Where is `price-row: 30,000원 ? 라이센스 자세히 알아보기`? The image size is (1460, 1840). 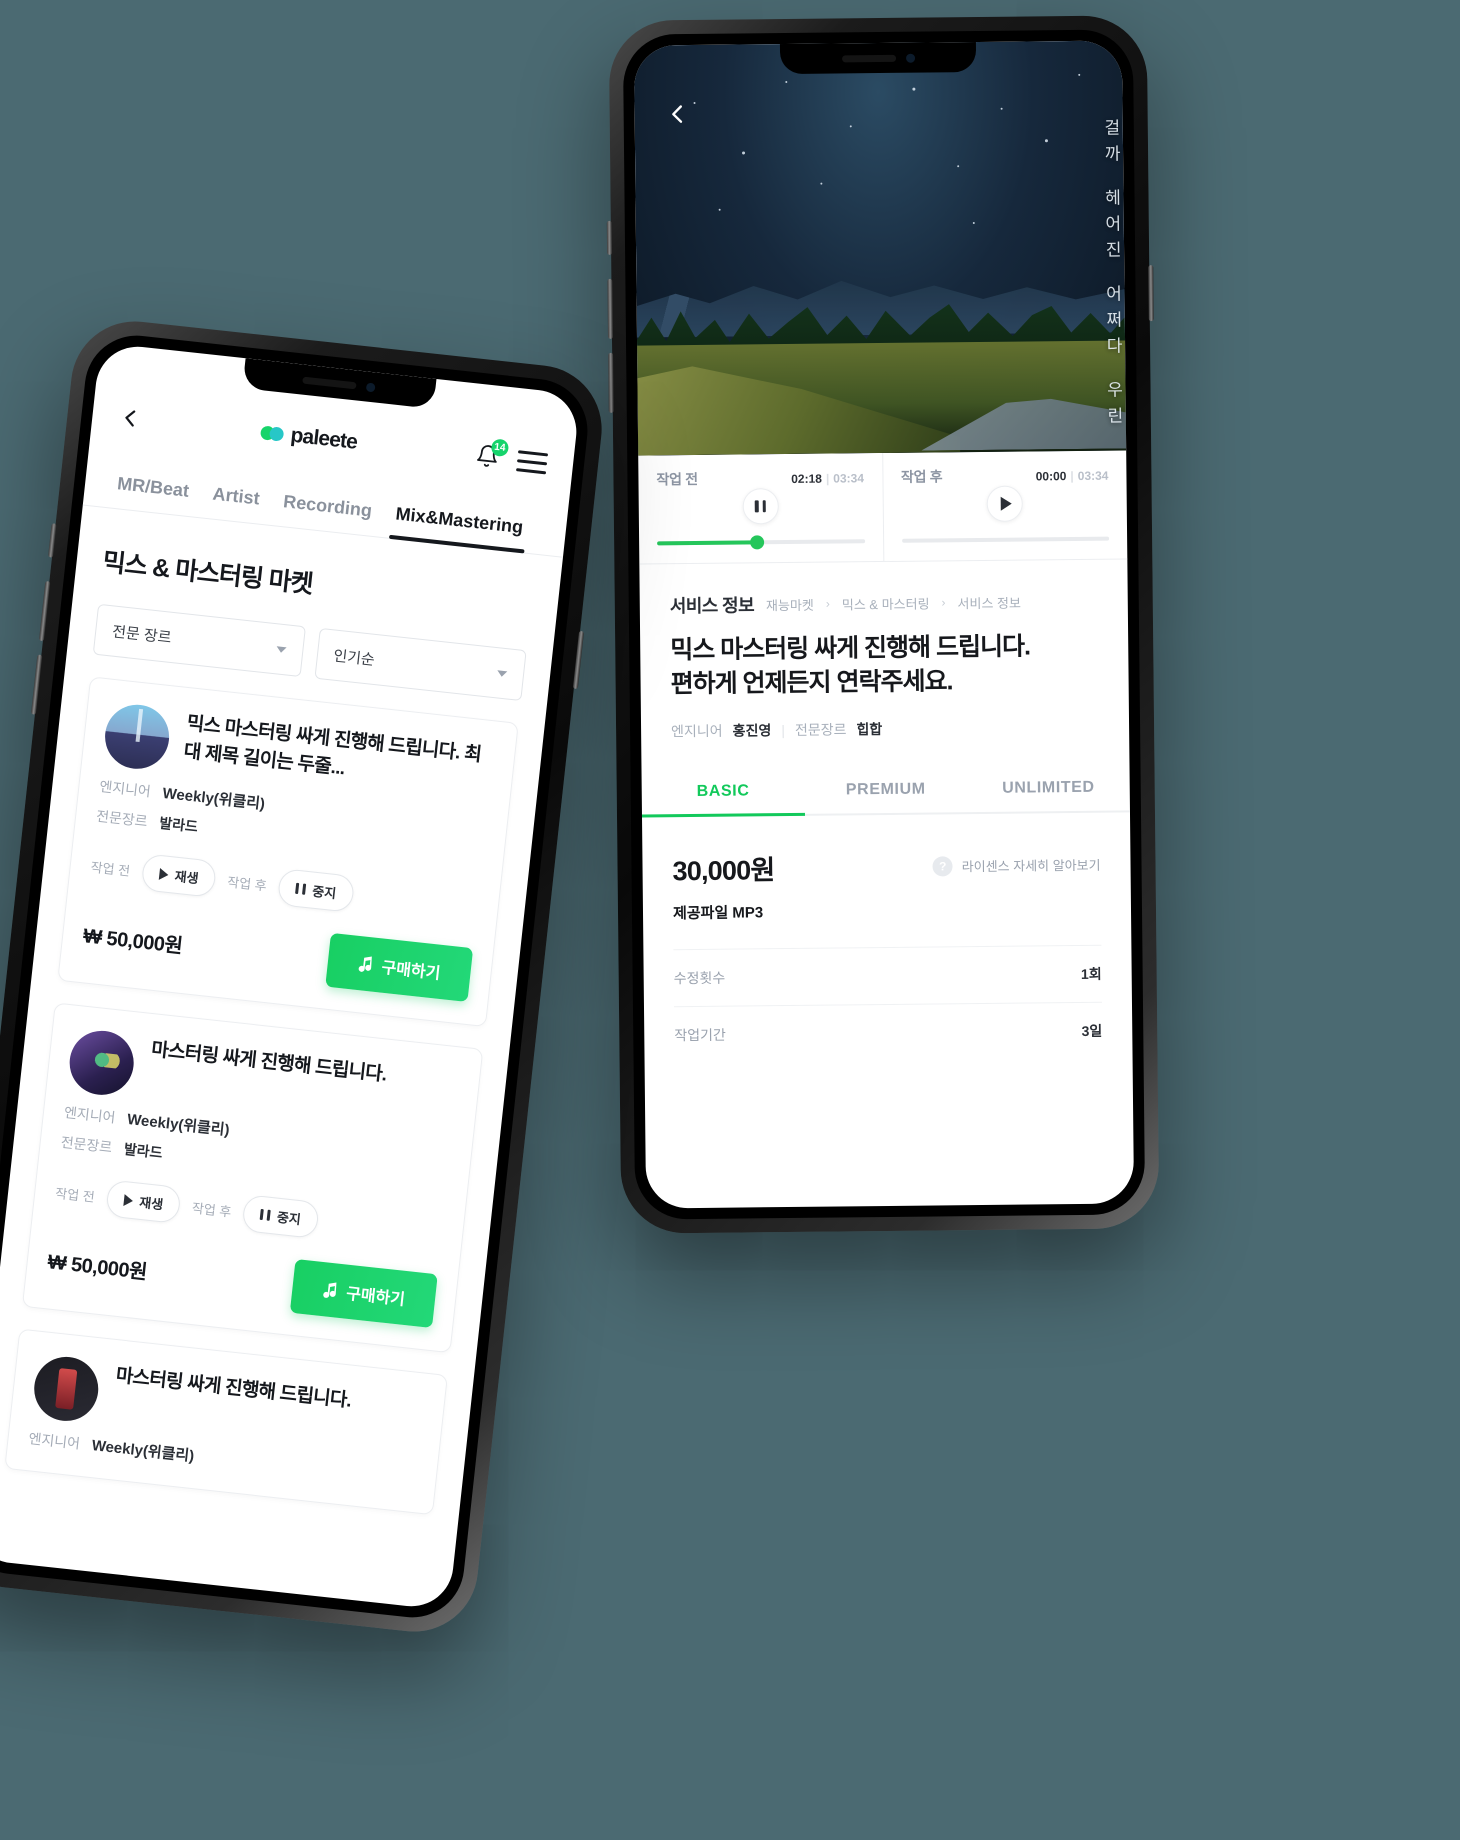
price-row: 30,000원 ? 라이센스 자세히 알아보기 is located at coordinates (886, 850).